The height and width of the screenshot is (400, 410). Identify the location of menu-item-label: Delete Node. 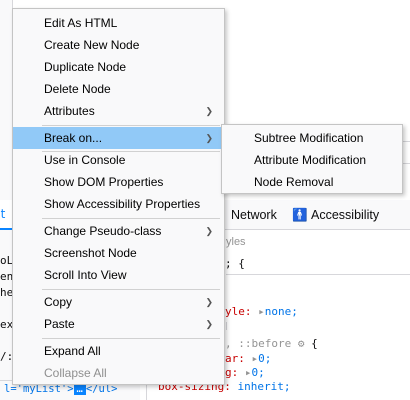
(77, 89).